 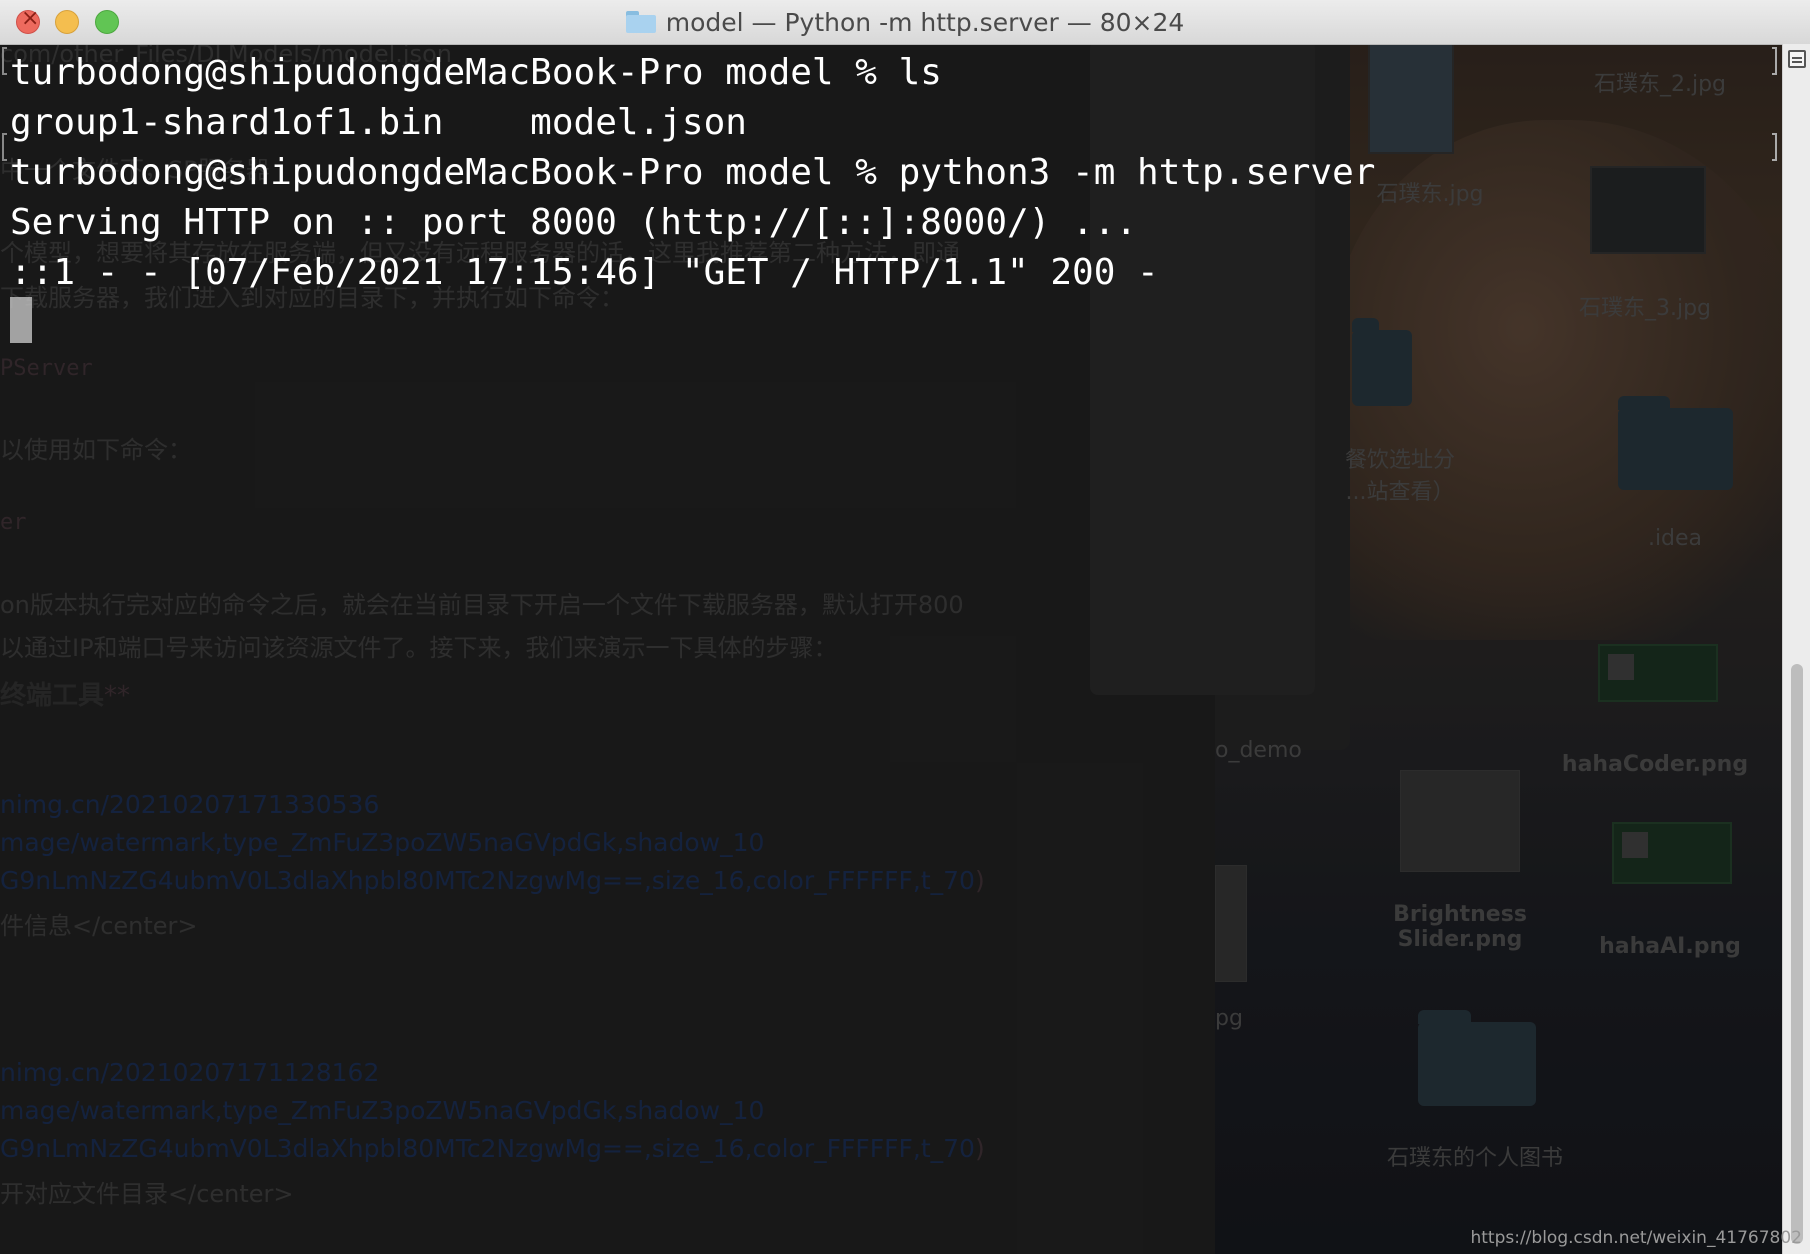 What do you see at coordinates (1797, 59) in the screenshot?
I see `split-pane-icon` at bounding box center [1797, 59].